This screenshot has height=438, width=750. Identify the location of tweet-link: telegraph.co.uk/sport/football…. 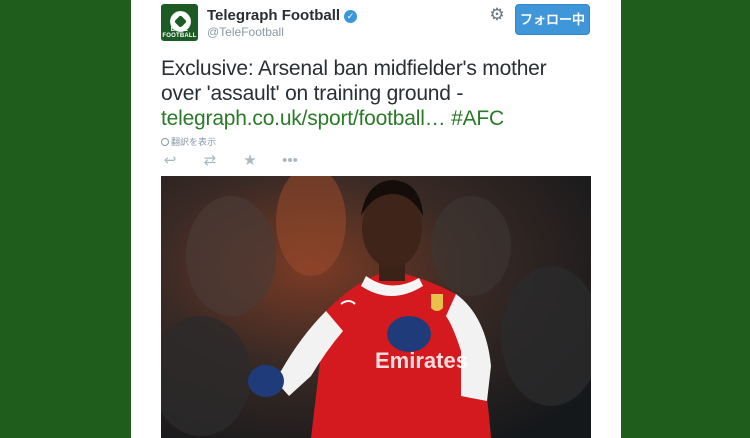
(303, 118).